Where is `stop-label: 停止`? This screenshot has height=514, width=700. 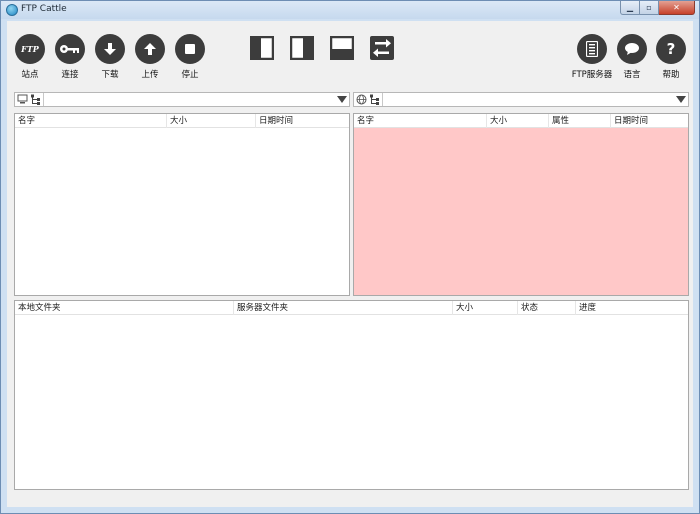 stop-label: 停止 is located at coordinates (190, 75).